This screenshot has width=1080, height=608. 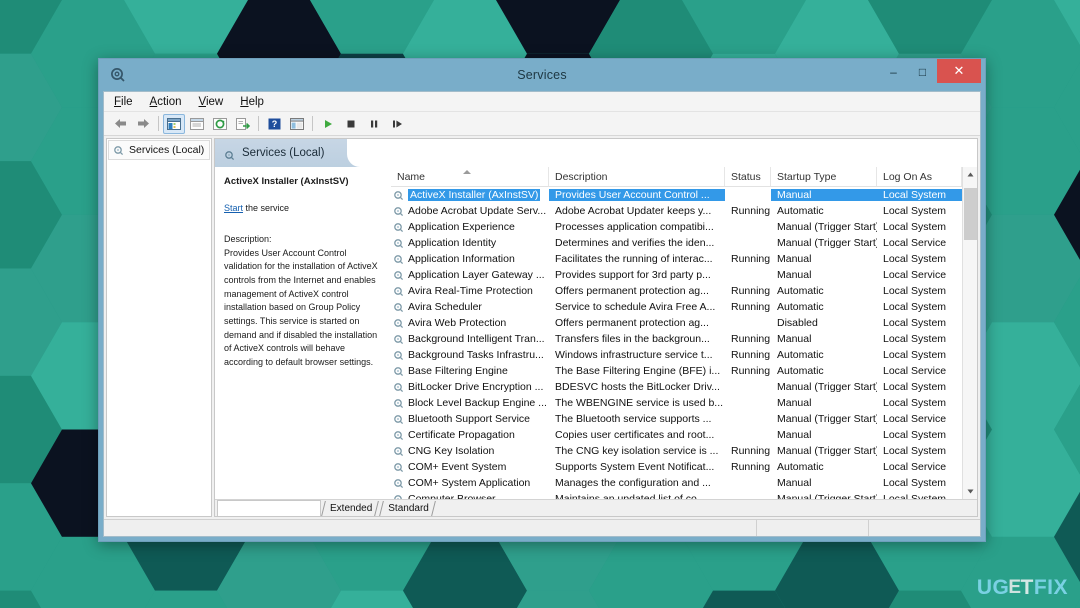 What do you see at coordinates (297, 124) in the screenshot?
I see `show-pane-icon` at bounding box center [297, 124].